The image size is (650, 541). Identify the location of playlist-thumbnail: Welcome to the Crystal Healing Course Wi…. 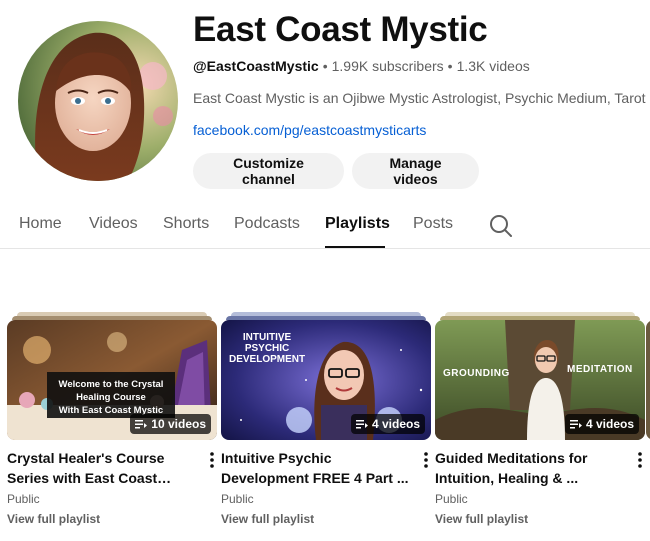
(112, 380).